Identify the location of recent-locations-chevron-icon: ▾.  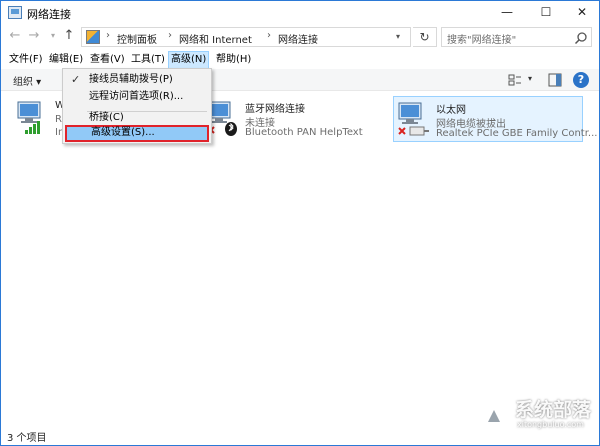
(53, 36).